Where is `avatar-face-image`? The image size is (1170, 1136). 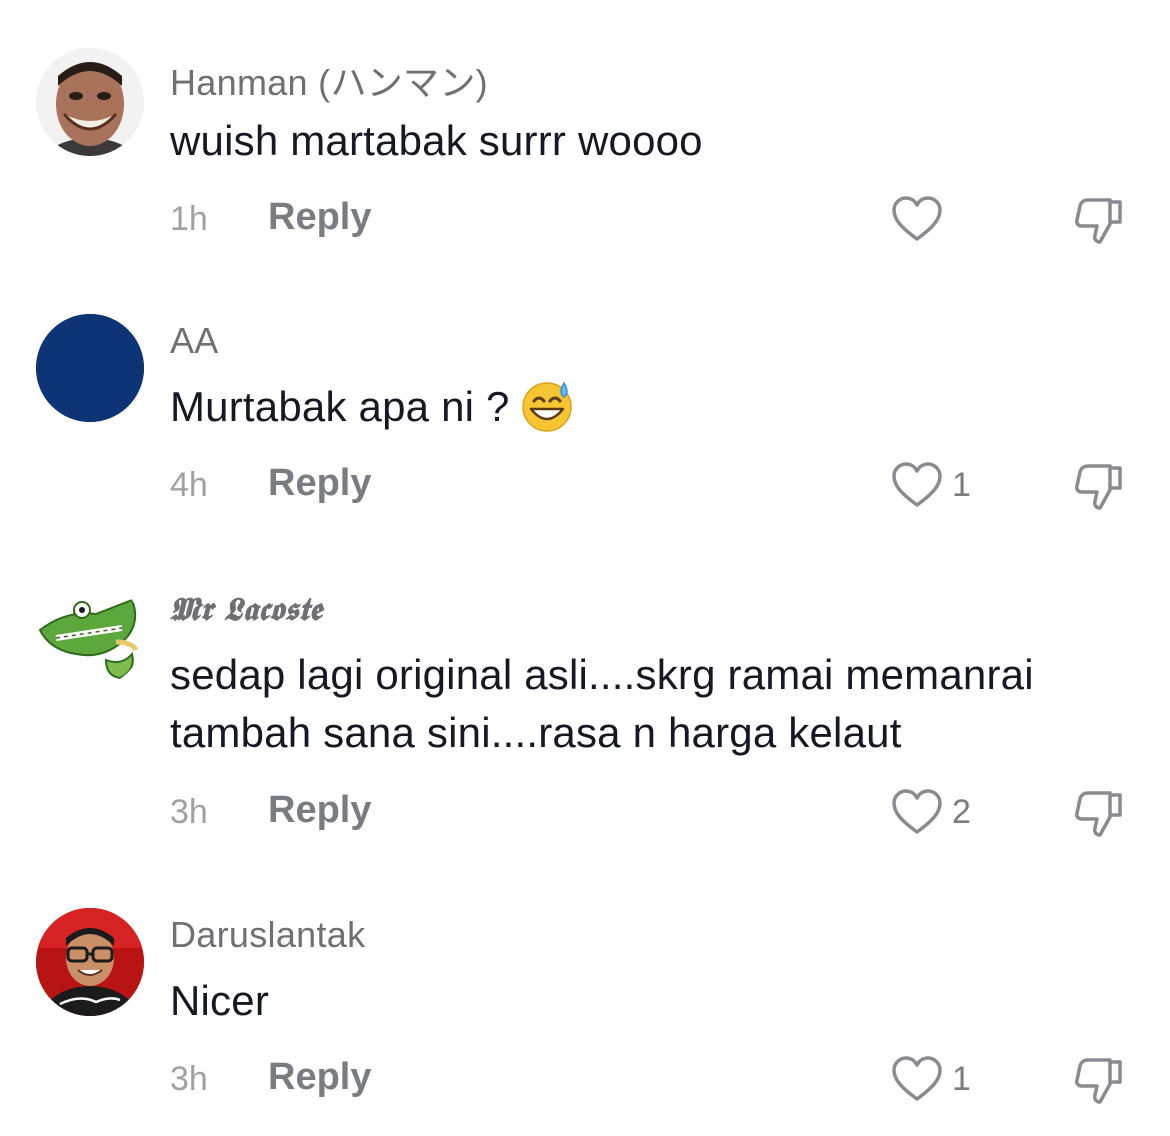 avatar-face-image is located at coordinates (90, 102).